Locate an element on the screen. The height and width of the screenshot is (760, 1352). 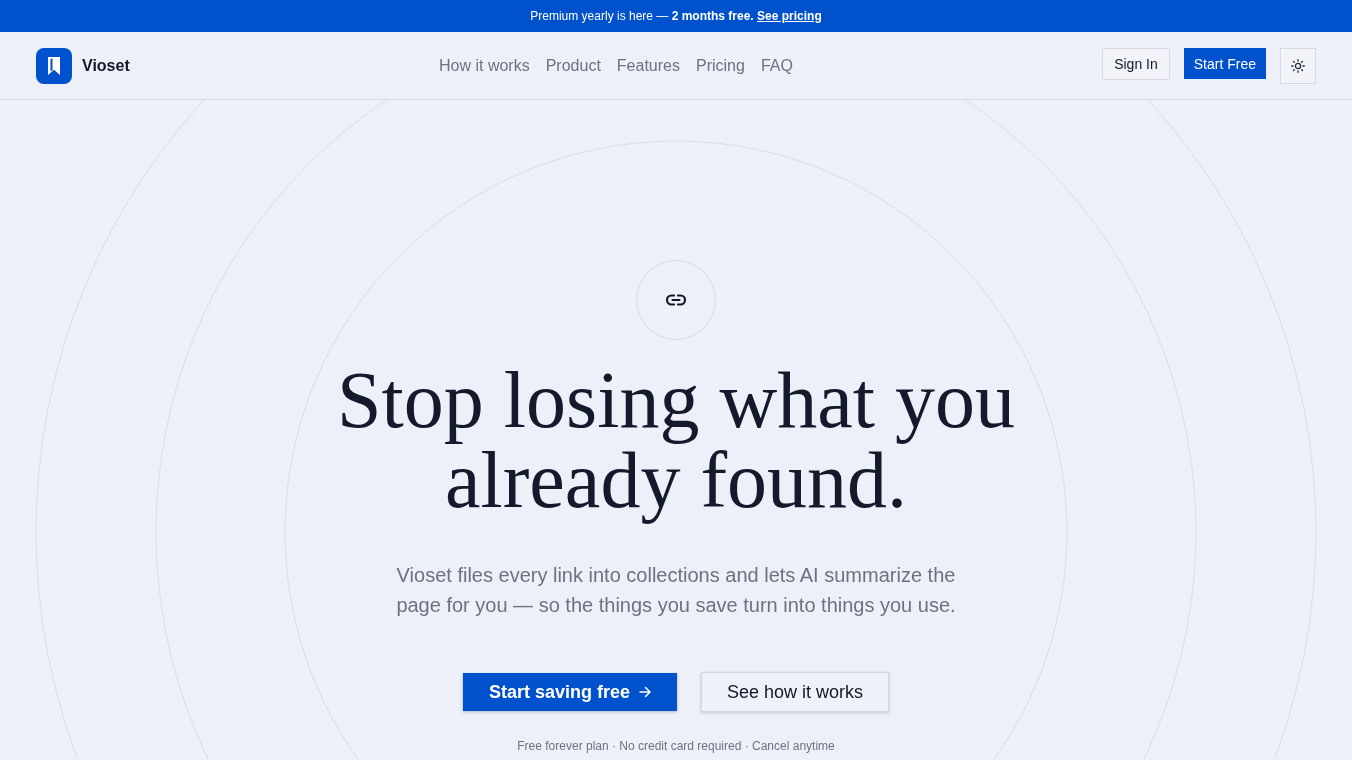
see-pricing-link: See pricing is located at coordinates (789, 16).